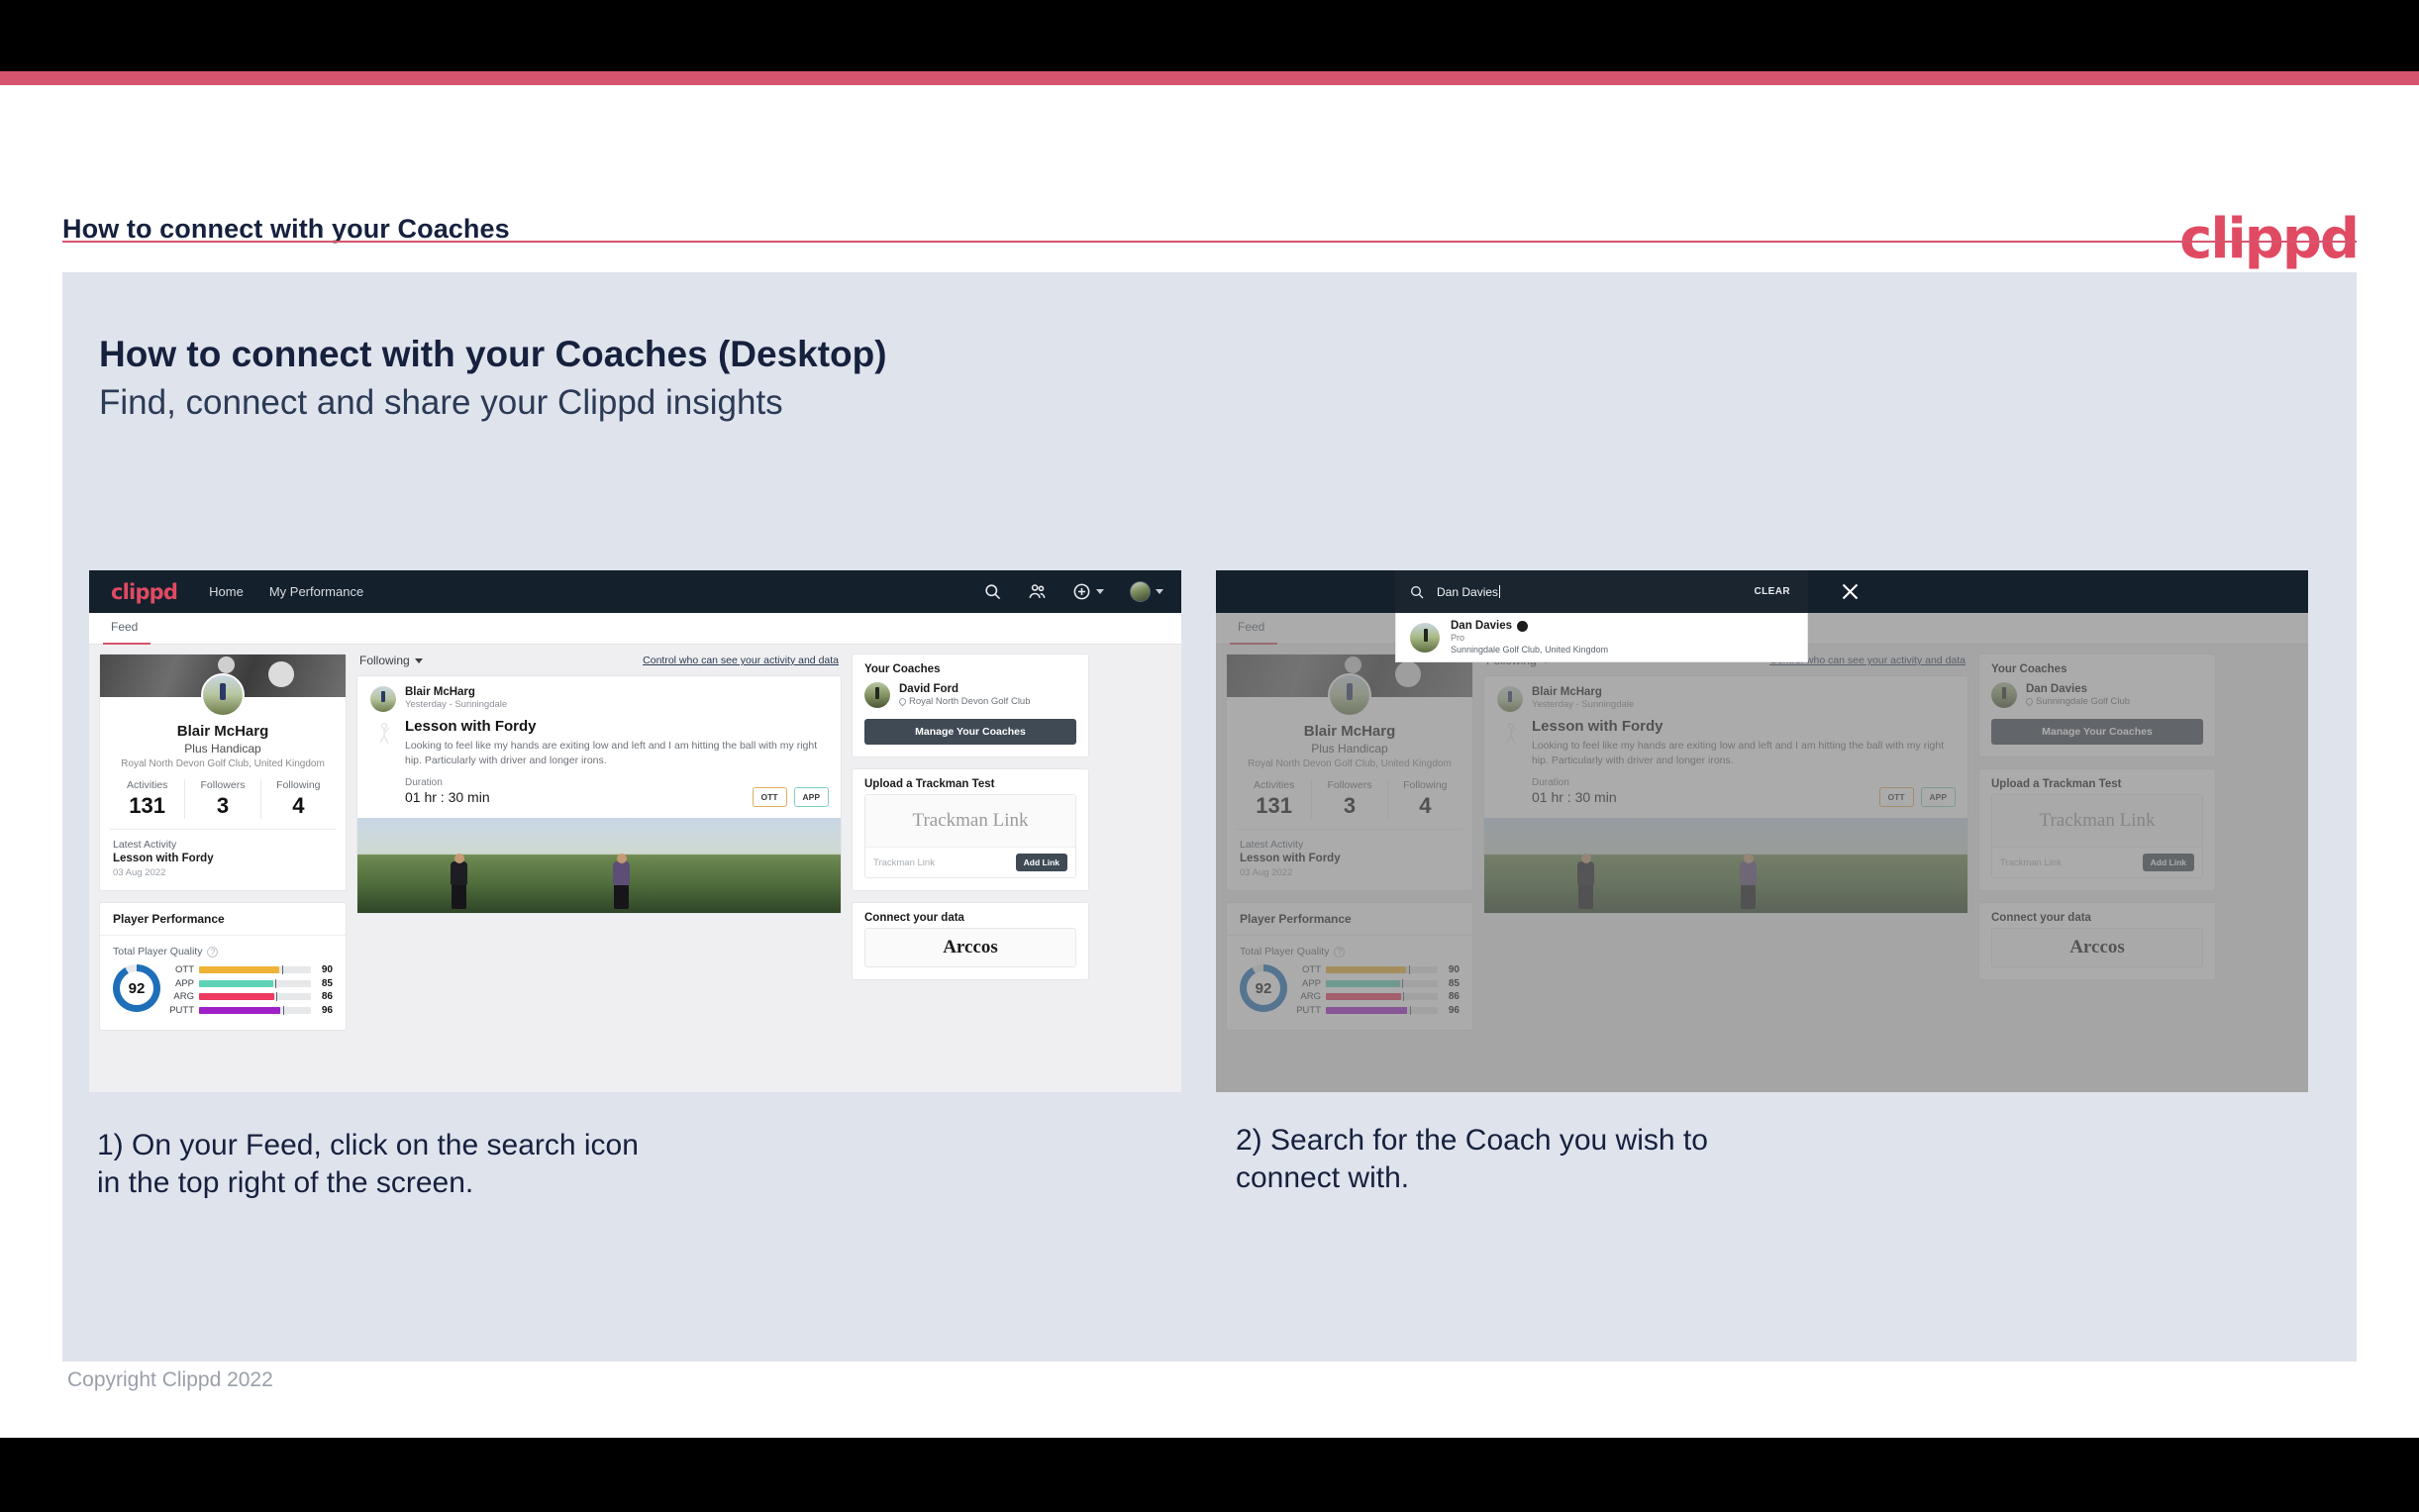 This screenshot has height=1512, width=2419. Describe the element at coordinates (456, 704) in the screenshot. I see `post-meta: Yesterday - Sunningdale` at that location.